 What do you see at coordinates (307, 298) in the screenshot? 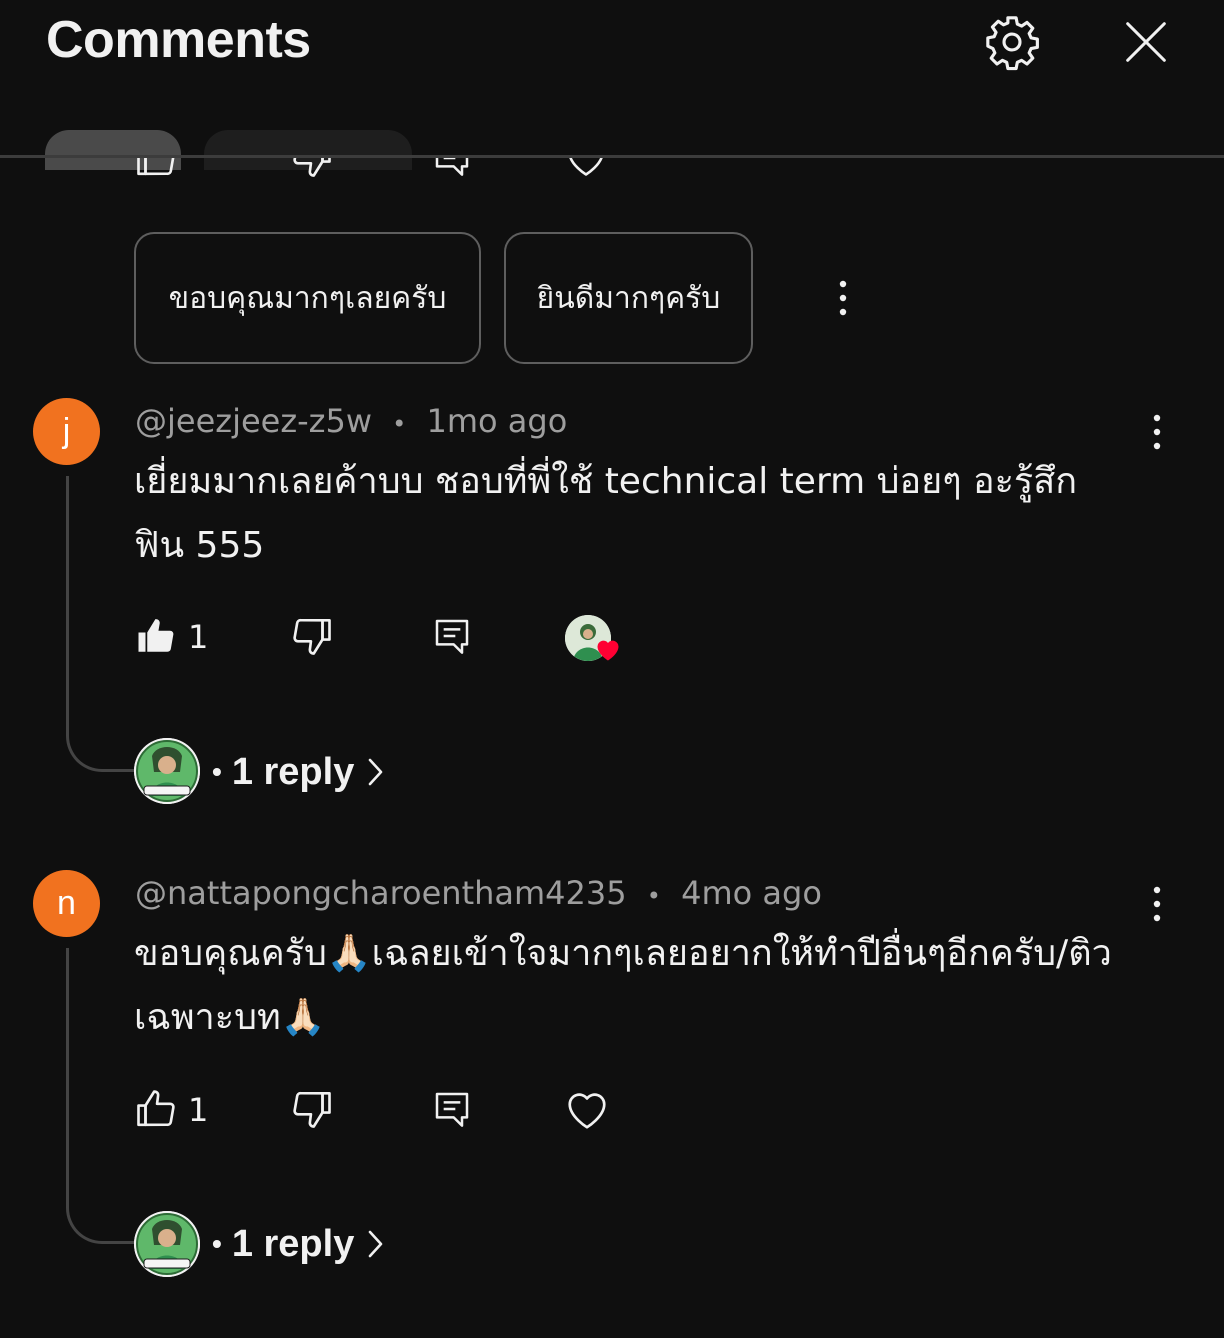
I see `suggested-reply-chip: ขอบคุณมากๆเลยครับ` at bounding box center [307, 298].